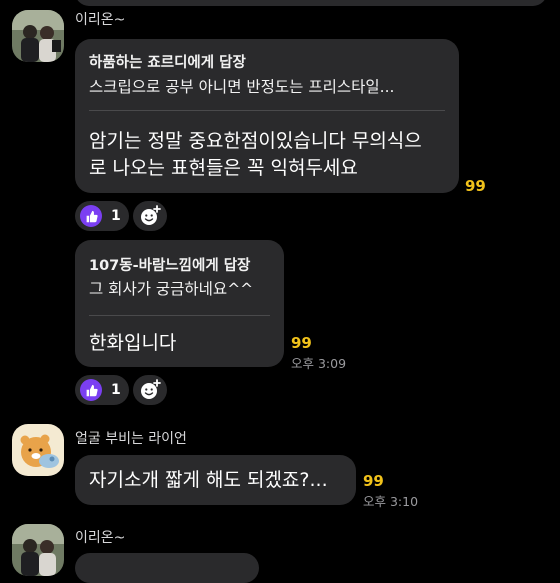  Describe the element at coordinates (391, 501) in the screenshot. I see `message-time: 오후 3:10` at that location.